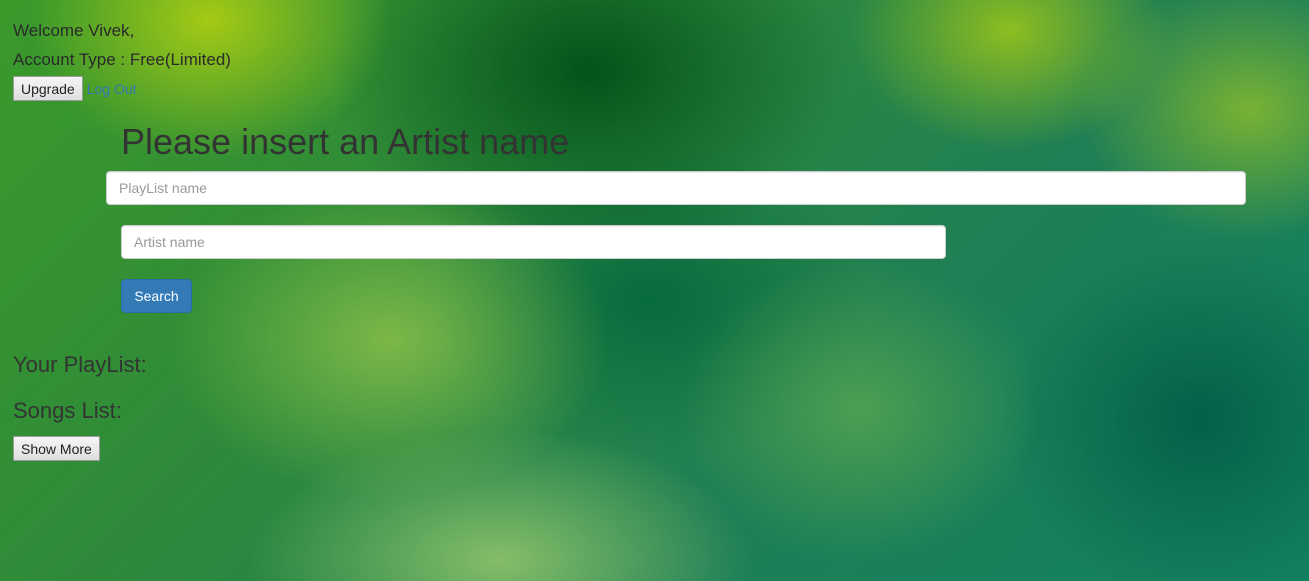 Image resolution: width=1309 pixels, height=581 pixels. I want to click on songs-list-heading: Songs List:, so click(67, 410).